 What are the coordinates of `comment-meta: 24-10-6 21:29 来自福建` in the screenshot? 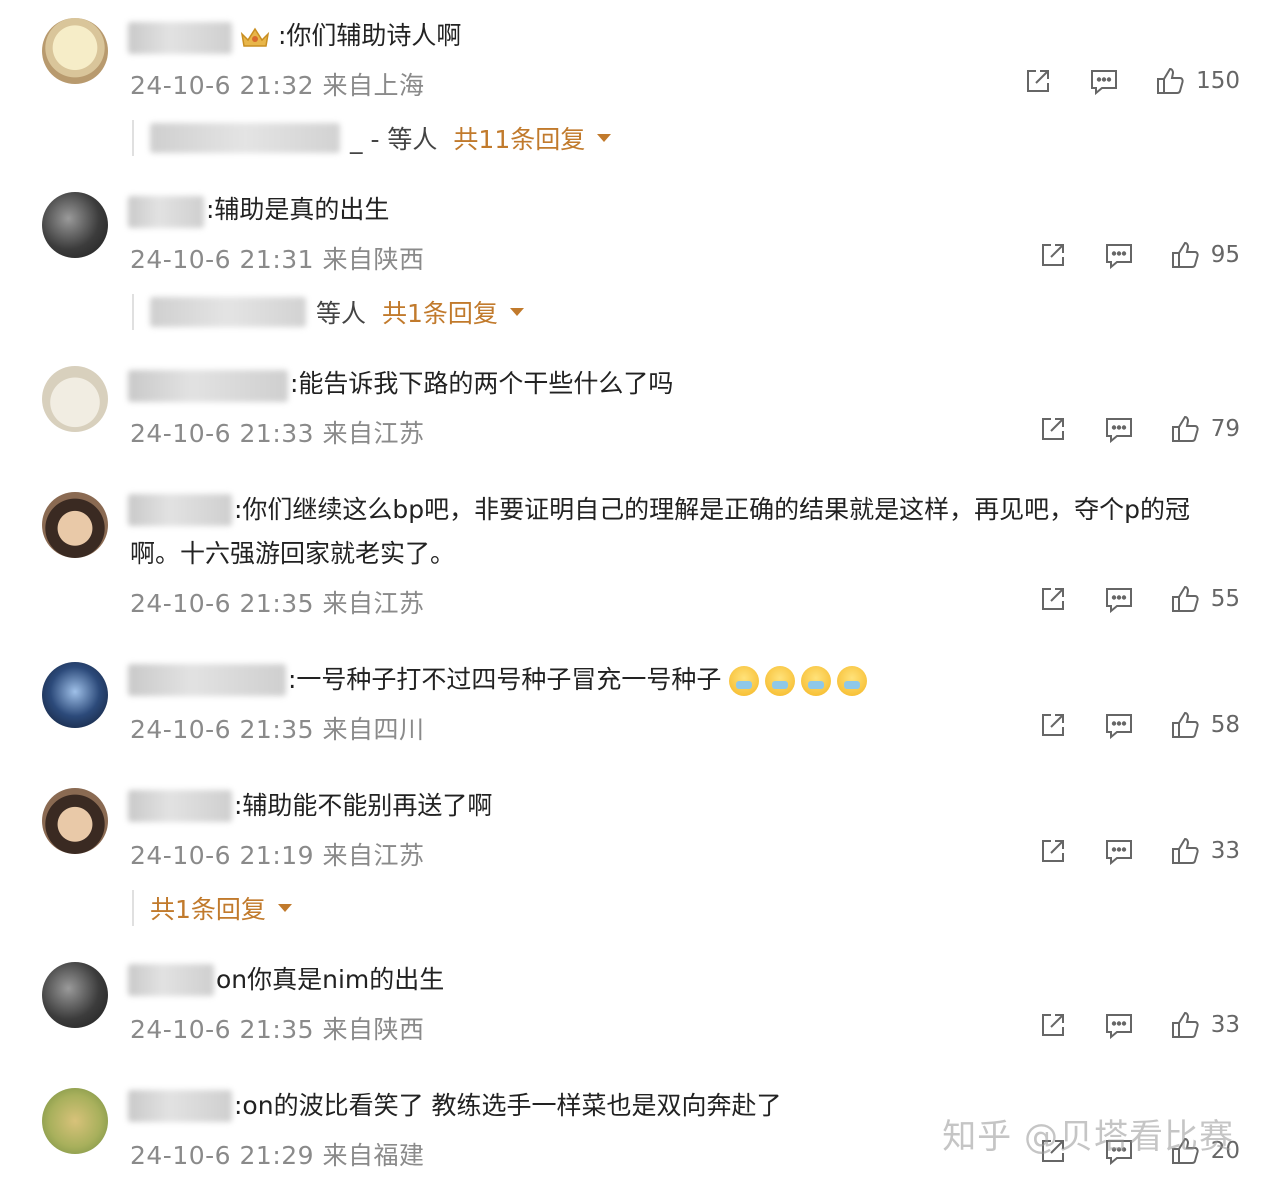 It's located at (277, 1155).